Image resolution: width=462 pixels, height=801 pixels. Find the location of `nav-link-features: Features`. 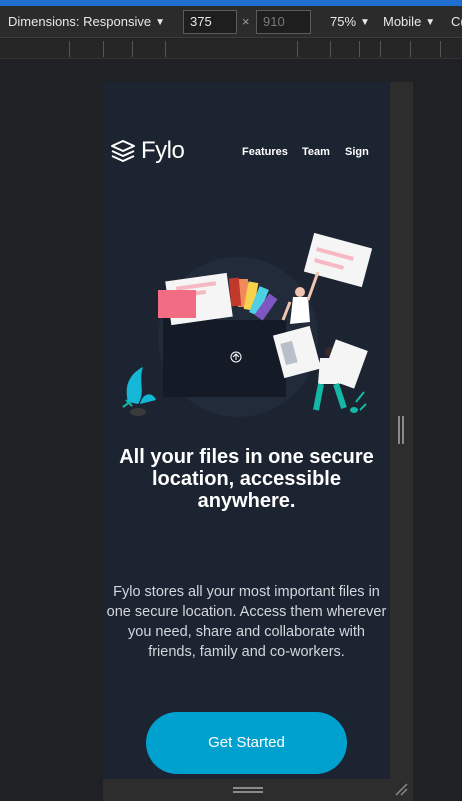

nav-link-features: Features is located at coordinates (265, 152).